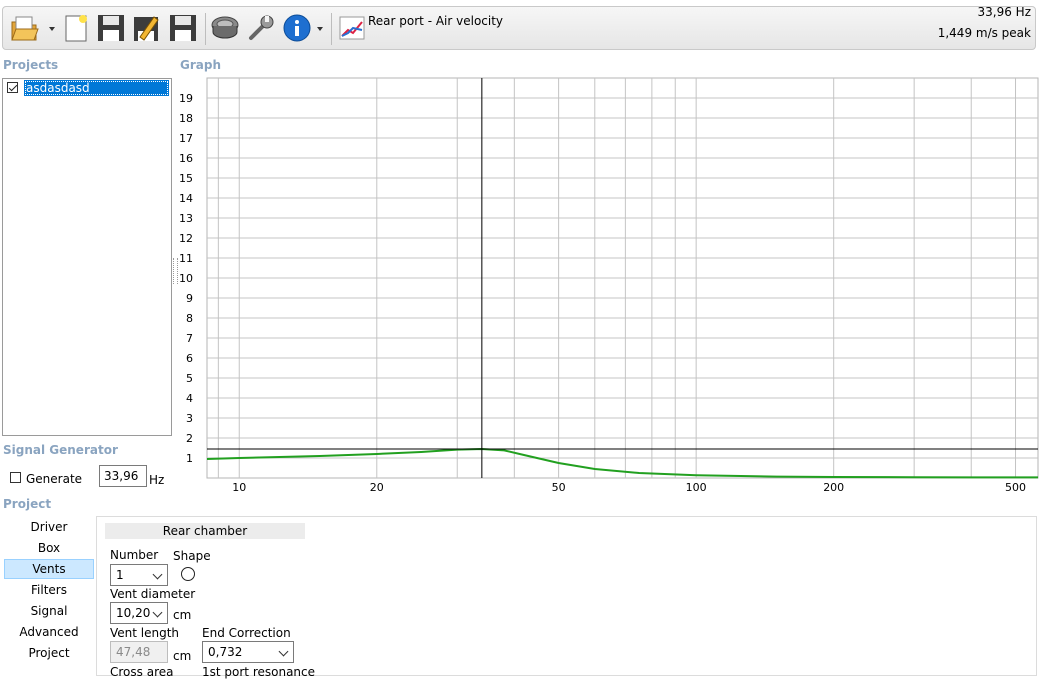 Image resolution: width=1039 pixels, height=679 pixels. What do you see at coordinates (186, 178) in the screenshot?
I see `y-tick-label: 15` at bounding box center [186, 178].